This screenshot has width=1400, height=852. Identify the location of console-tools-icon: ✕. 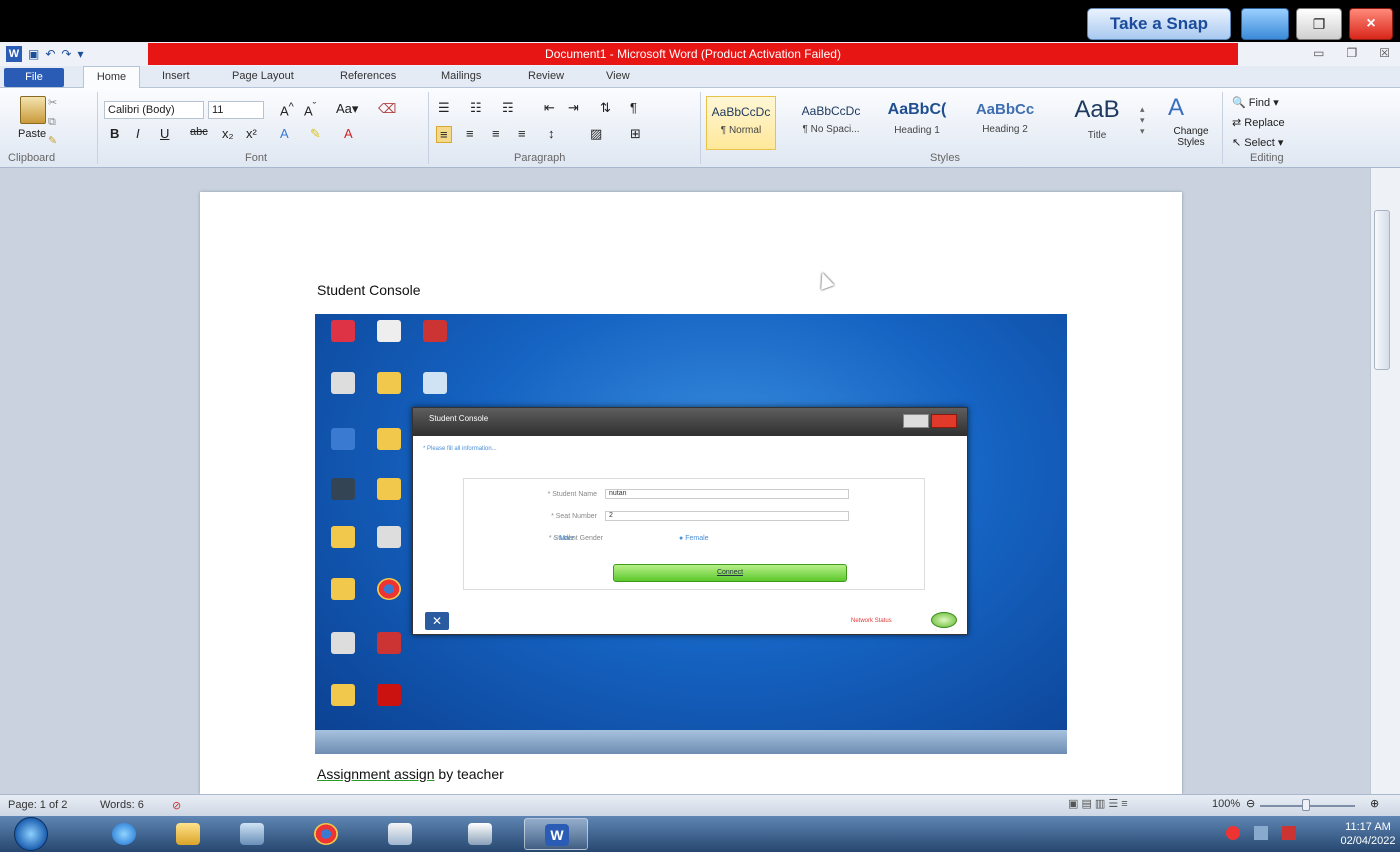
(437, 621).